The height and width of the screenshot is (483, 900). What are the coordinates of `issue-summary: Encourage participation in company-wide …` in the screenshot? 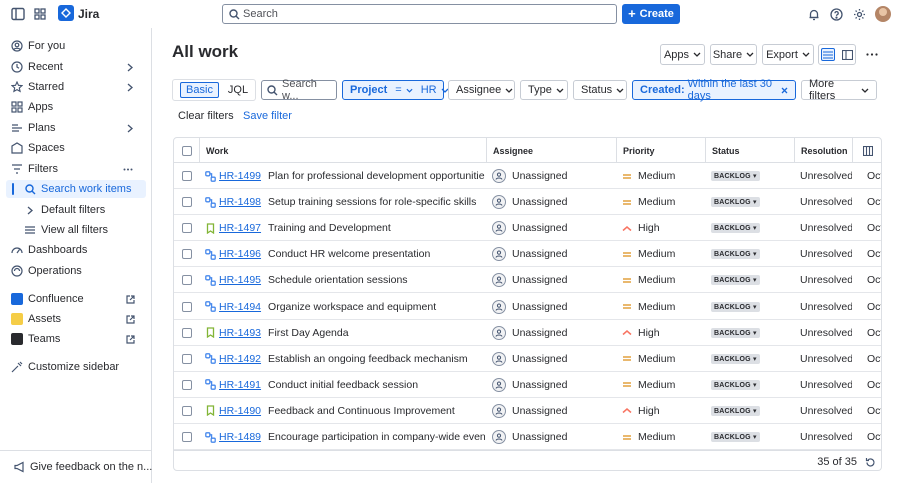 It's located at (376, 437).